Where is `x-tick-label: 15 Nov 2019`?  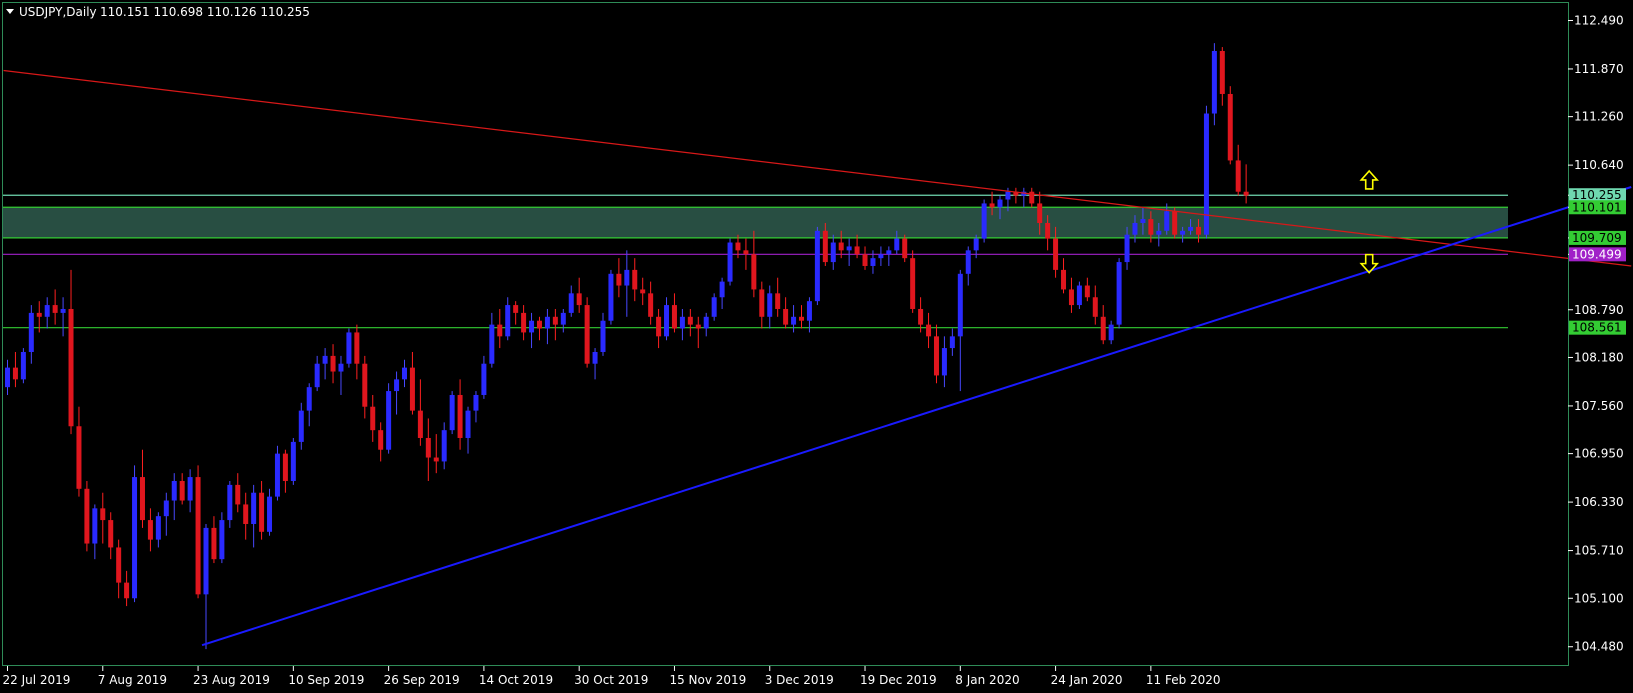
x-tick-label: 15 Nov 2019 is located at coordinates (707, 680).